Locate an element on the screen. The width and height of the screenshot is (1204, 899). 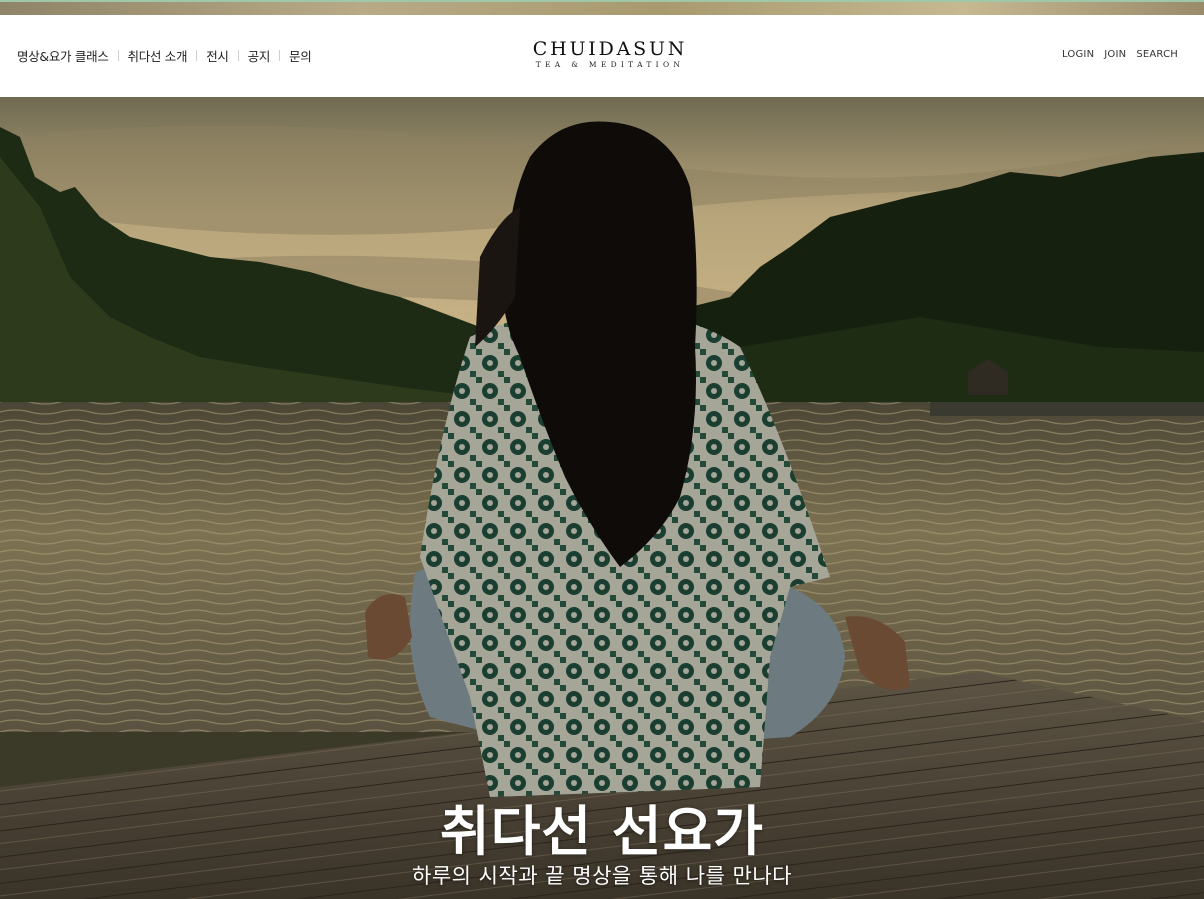
logo-wordmark: CHUIDASUN is located at coordinates (610, 49).